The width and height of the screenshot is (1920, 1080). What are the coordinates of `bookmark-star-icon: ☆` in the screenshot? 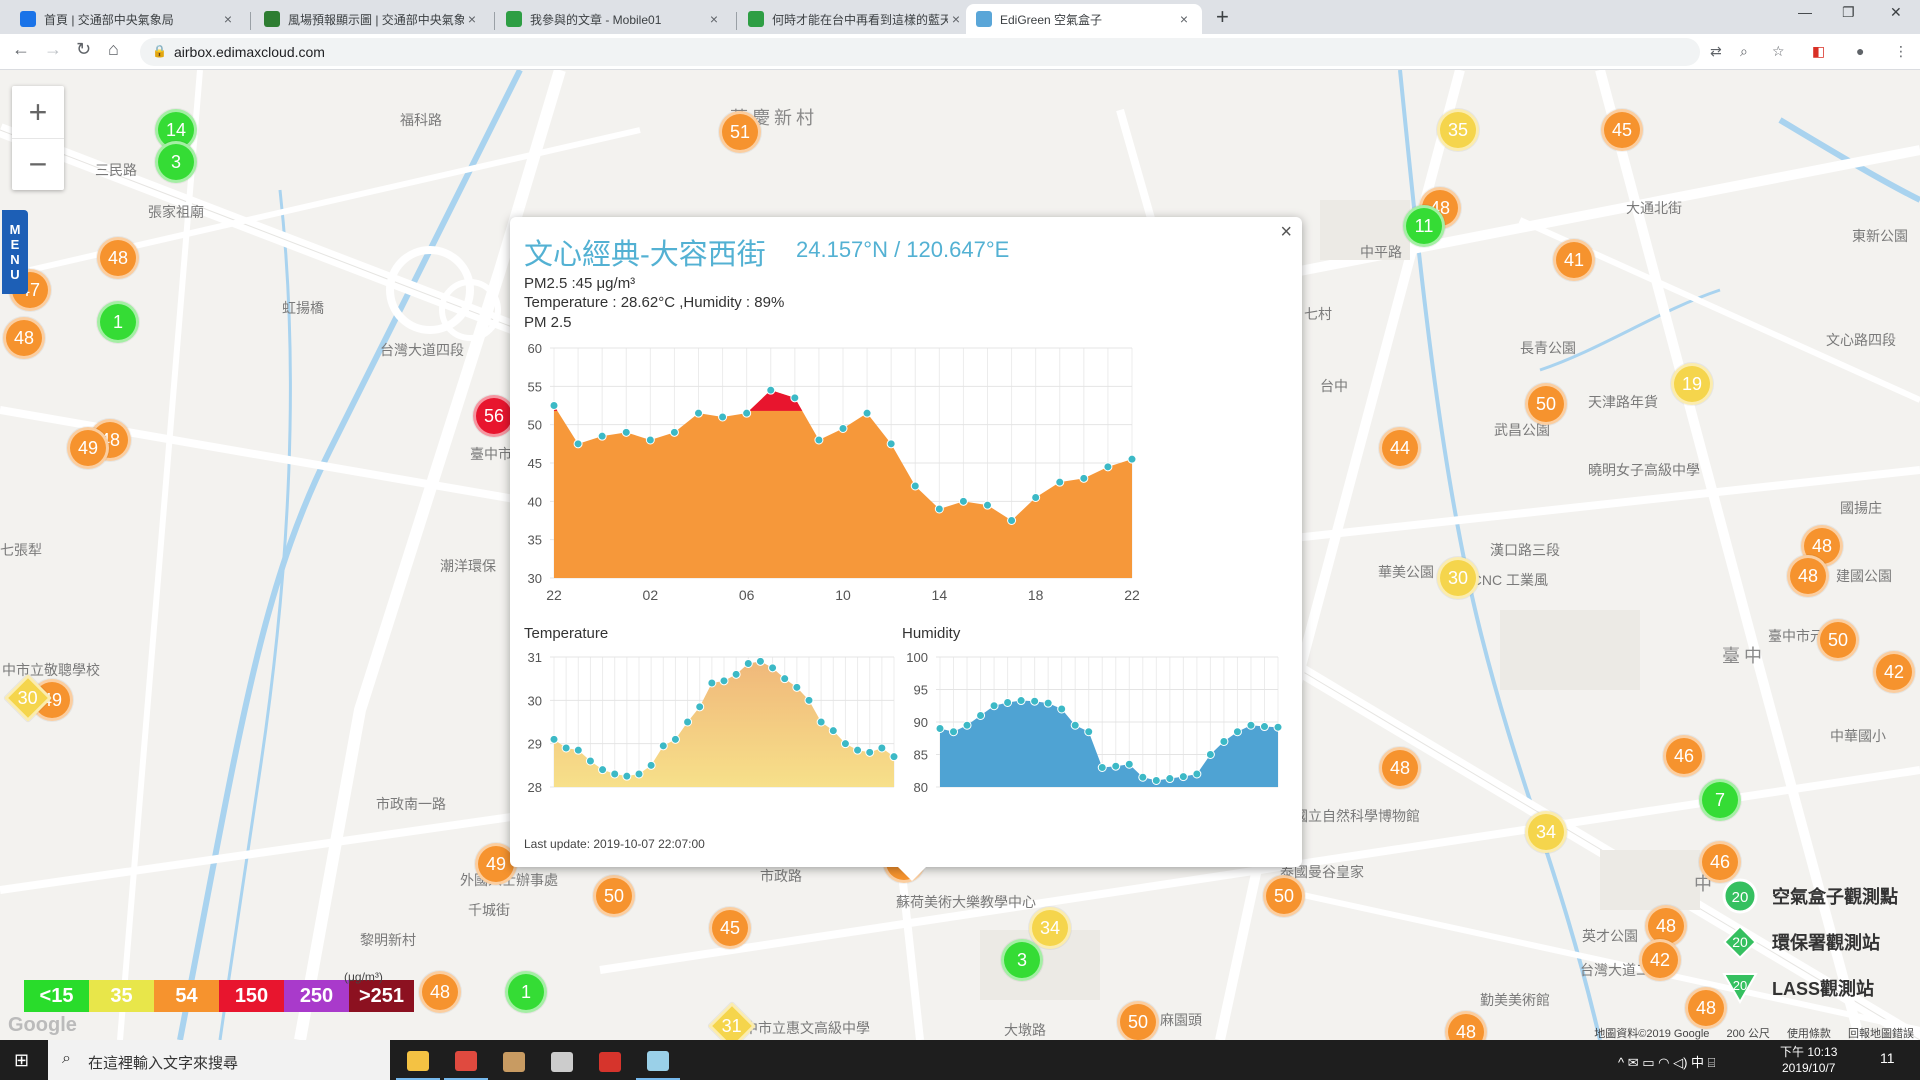 It's located at (1778, 51).